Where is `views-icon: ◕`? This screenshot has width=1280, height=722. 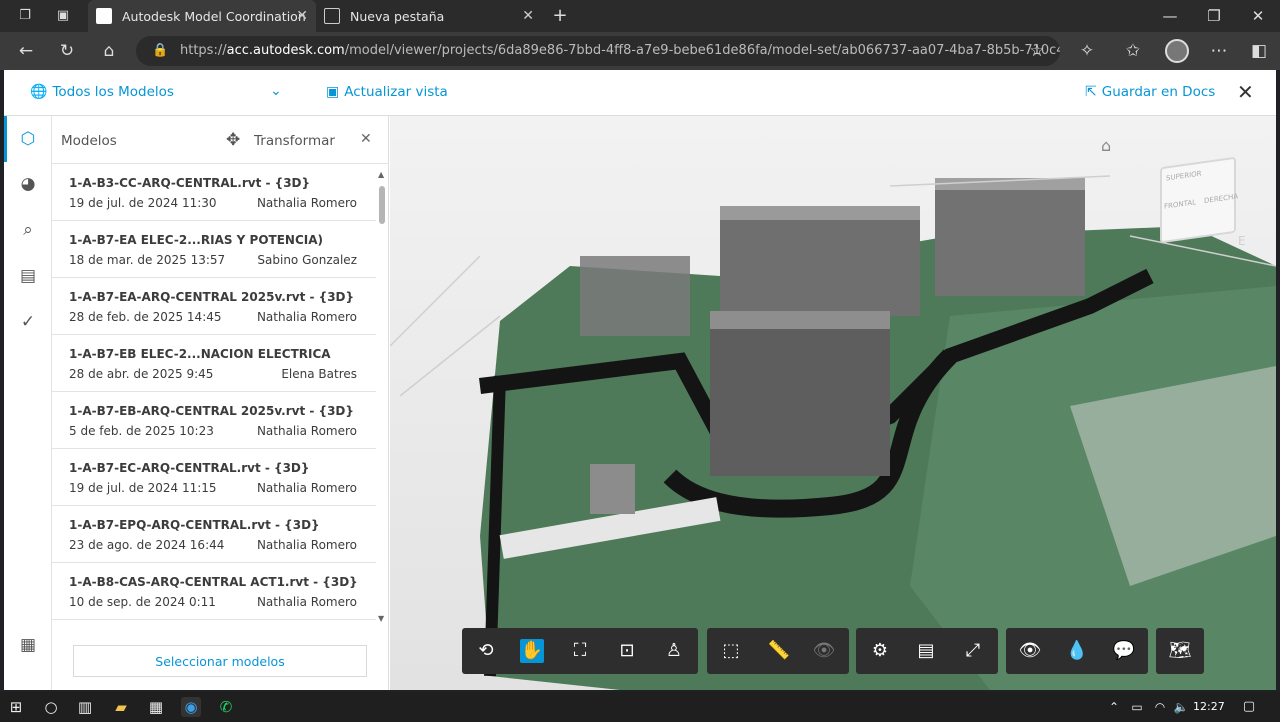
views-icon: ◕ is located at coordinates (28, 184).